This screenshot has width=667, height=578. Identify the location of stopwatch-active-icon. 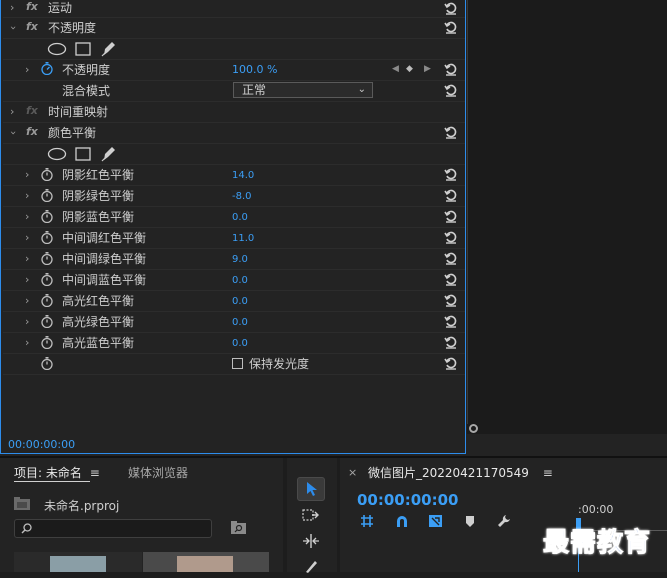
(47, 68).